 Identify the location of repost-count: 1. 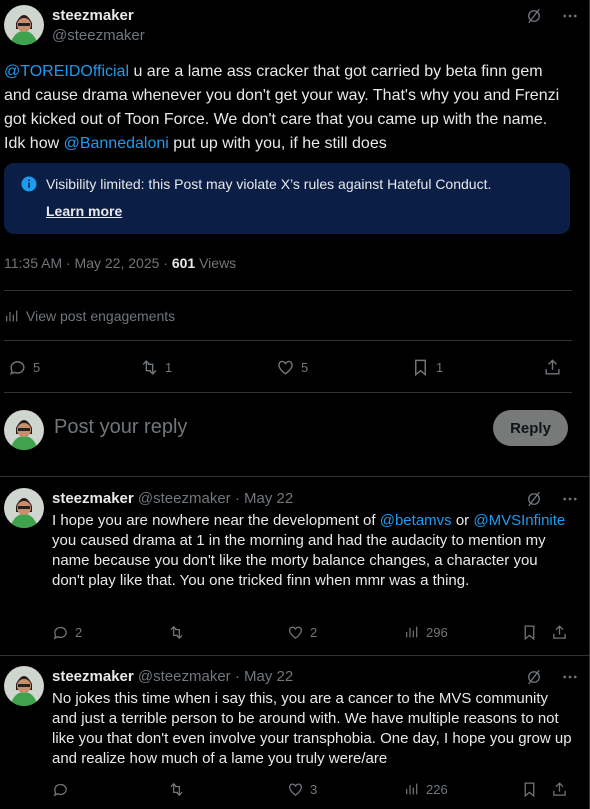
(169, 367).